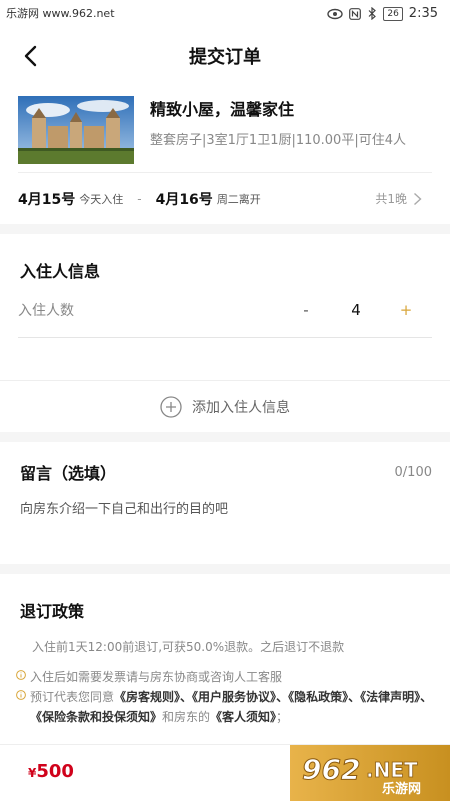  I want to click on nights-count: 共1晚, so click(391, 199).